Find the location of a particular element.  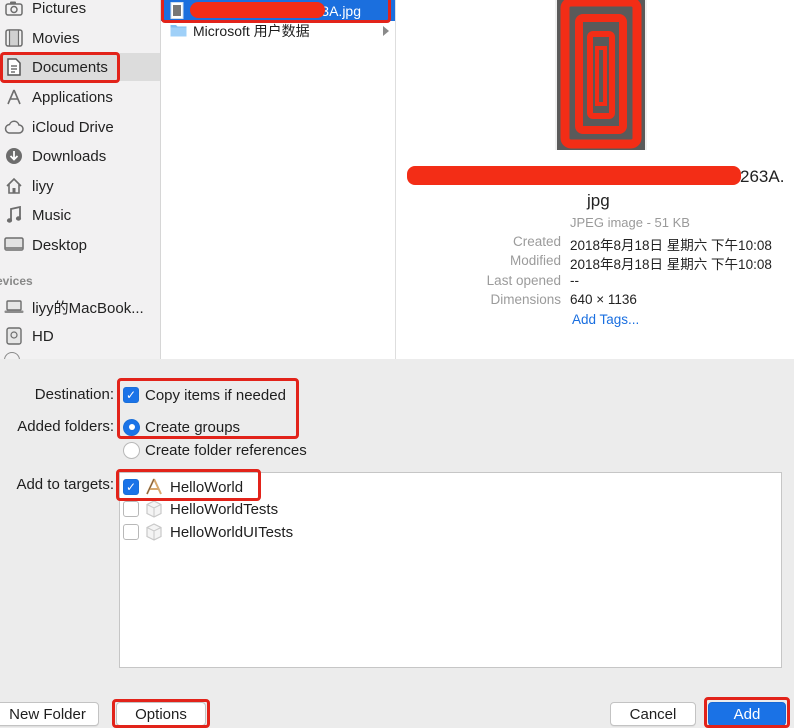

target-label: HelloWorldTests is located at coordinates (224, 509).